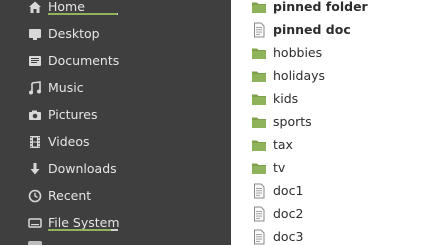 The width and height of the screenshot is (437, 245). What do you see at coordinates (334, 75) in the screenshot?
I see `folder-item: holidays` at bounding box center [334, 75].